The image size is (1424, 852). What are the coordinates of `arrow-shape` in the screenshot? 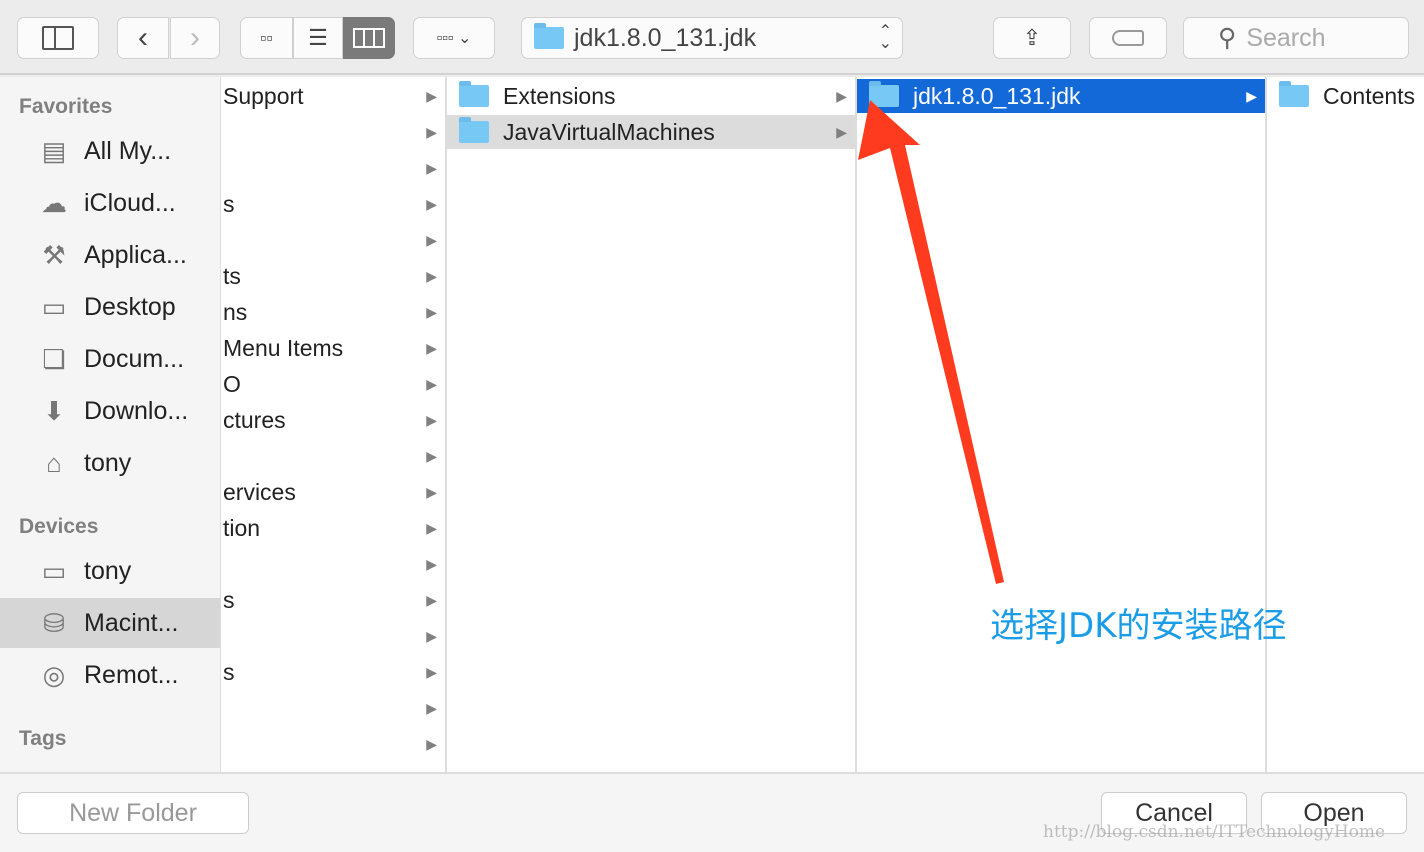 It's located at (931, 342).